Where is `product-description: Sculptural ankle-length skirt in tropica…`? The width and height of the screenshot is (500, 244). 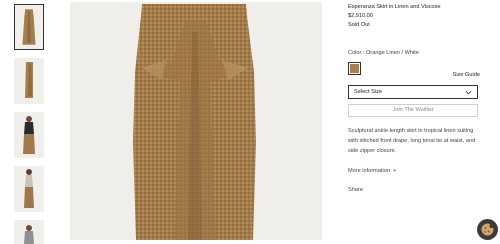 product-description: Sculptural ankle-length skirt in tropica… is located at coordinates (412, 141).